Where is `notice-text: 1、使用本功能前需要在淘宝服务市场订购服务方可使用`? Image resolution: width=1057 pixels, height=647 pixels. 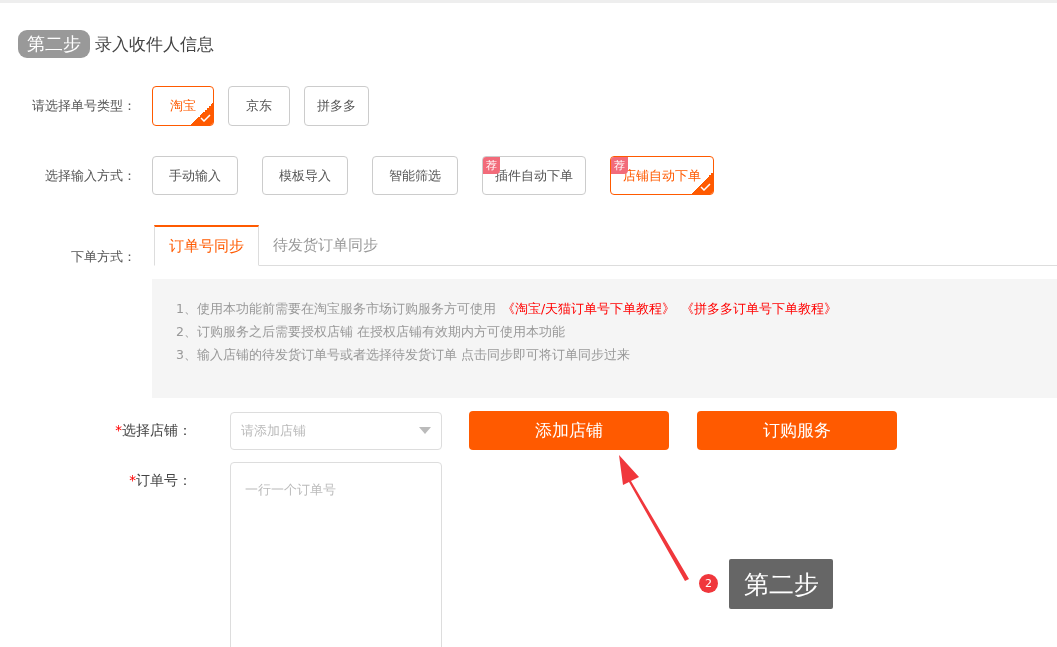
notice-text: 1、使用本功能前需要在淘宝服务市场订购服务方可使用 is located at coordinates (336, 309).